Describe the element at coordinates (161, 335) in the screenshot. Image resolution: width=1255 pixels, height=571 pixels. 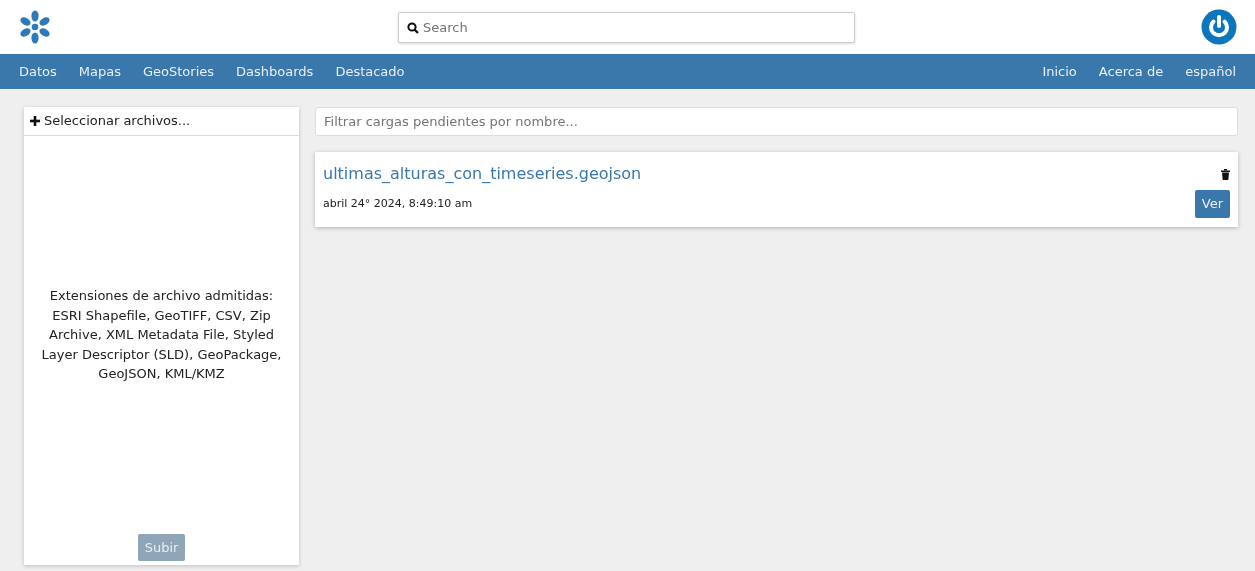
I see `supported-extensions-text: Extensiones de archivo admitidas: ESRI Shapefile, GeoTIFF, CSV, Zip Archive, XML Metadata File, Styled Layer Descriptor (SLD), GeoPackage, GeoJSON, KML/KMZ` at that location.